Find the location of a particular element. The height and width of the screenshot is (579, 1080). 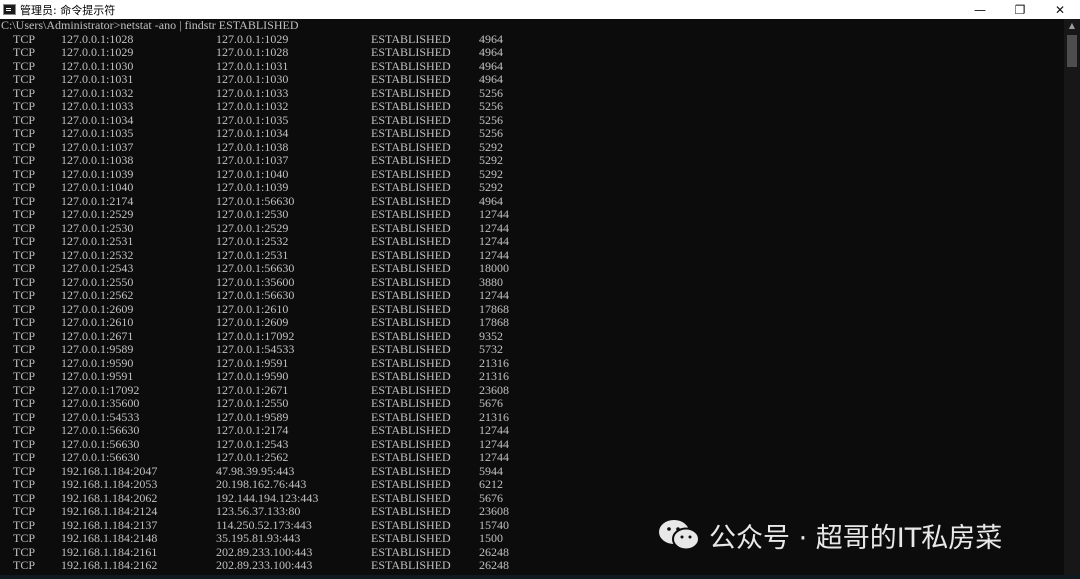

watermark: 公众号 · 超哥的IT私房菜 is located at coordinates (829, 535).